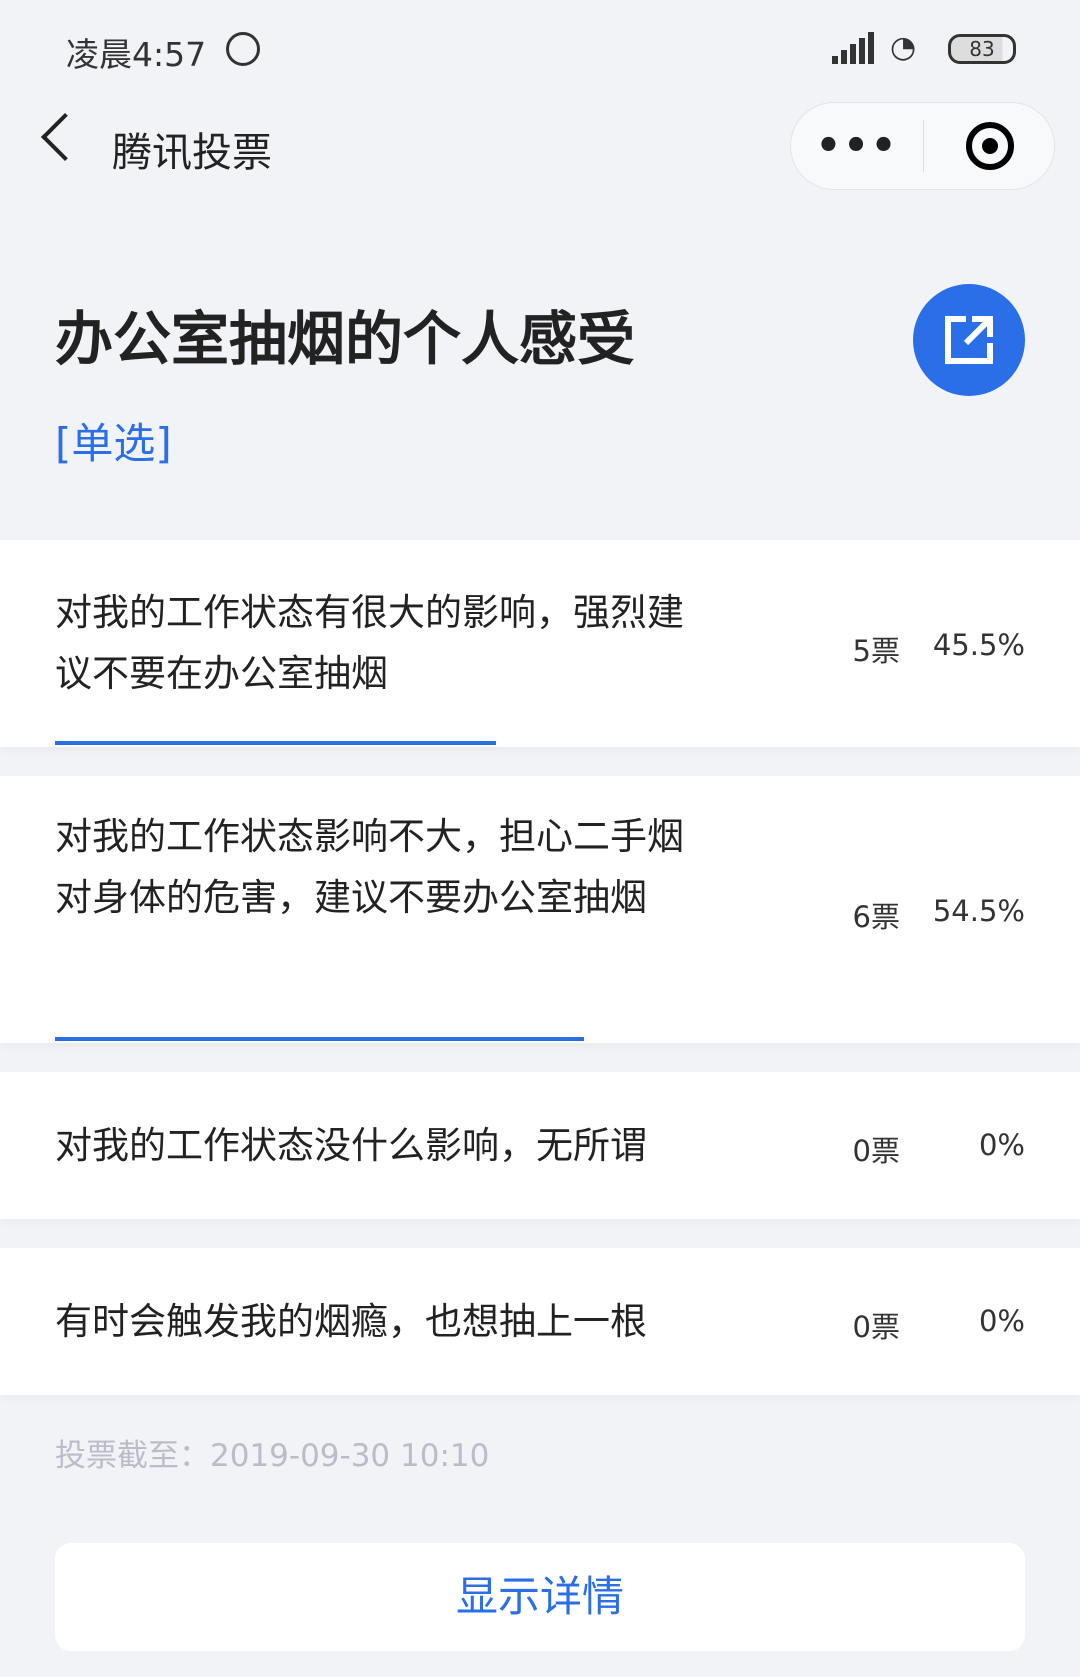 Image resolution: width=1080 pixels, height=1677 pixels. I want to click on deadline-text: 投票截至：2019-09-30 10:10, so click(272, 1456).